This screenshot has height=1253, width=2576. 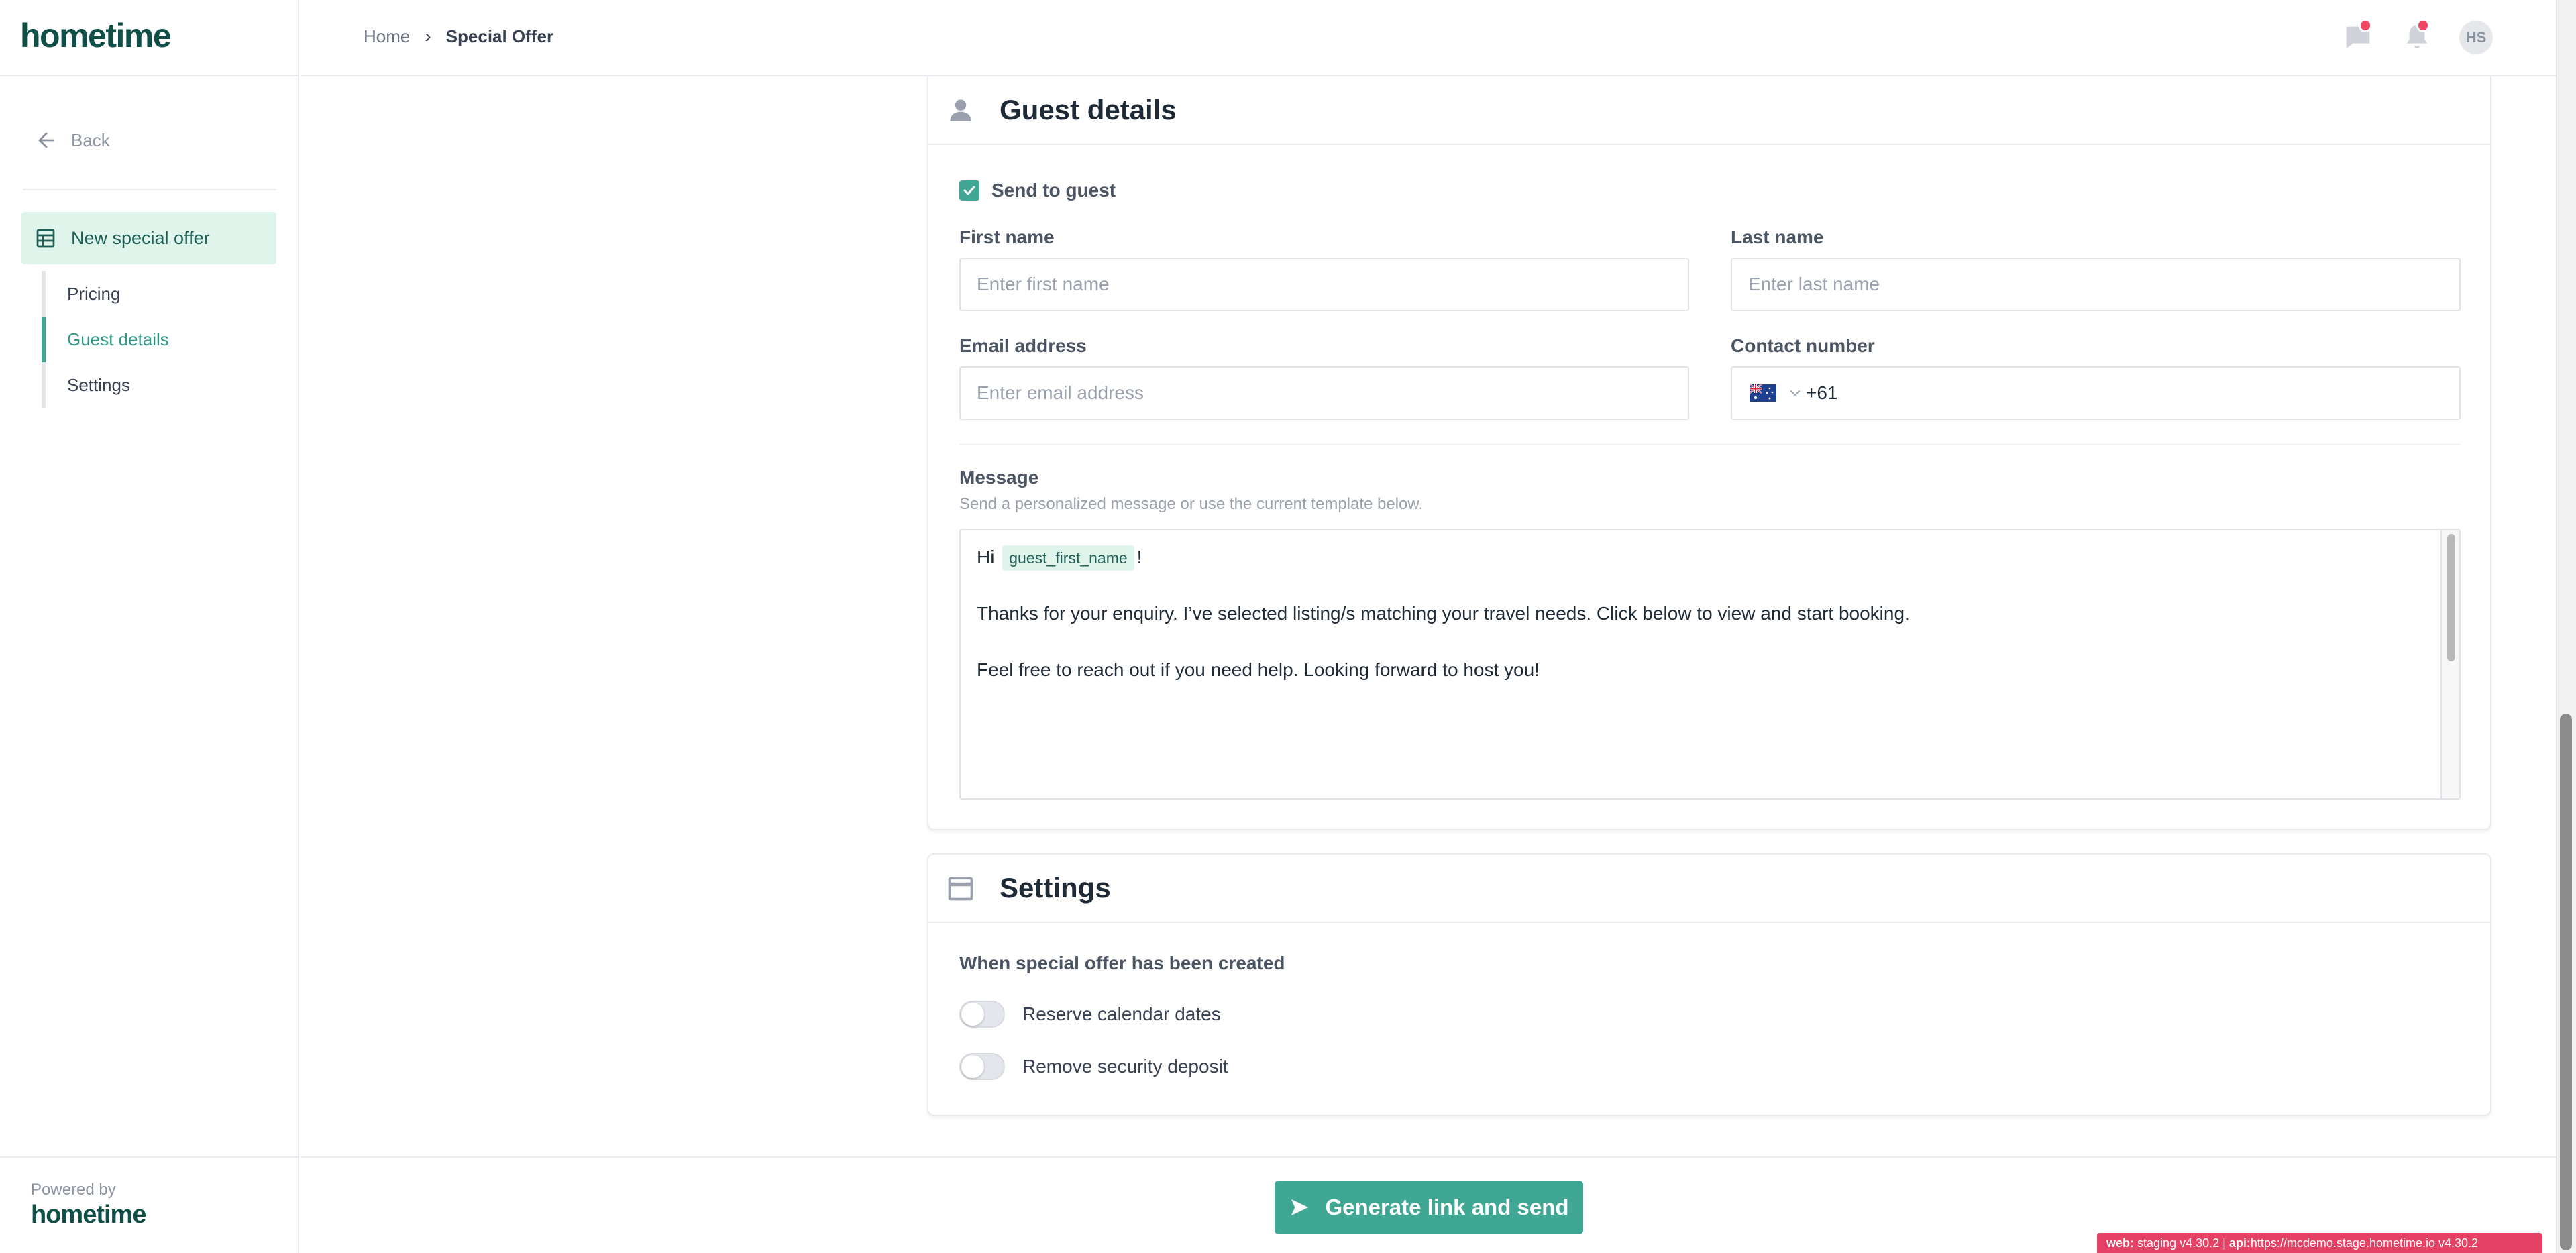 What do you see at coordinates (90, 139) in the screenshot?
I see `back-label: Back` at bounding box center [90, 139].